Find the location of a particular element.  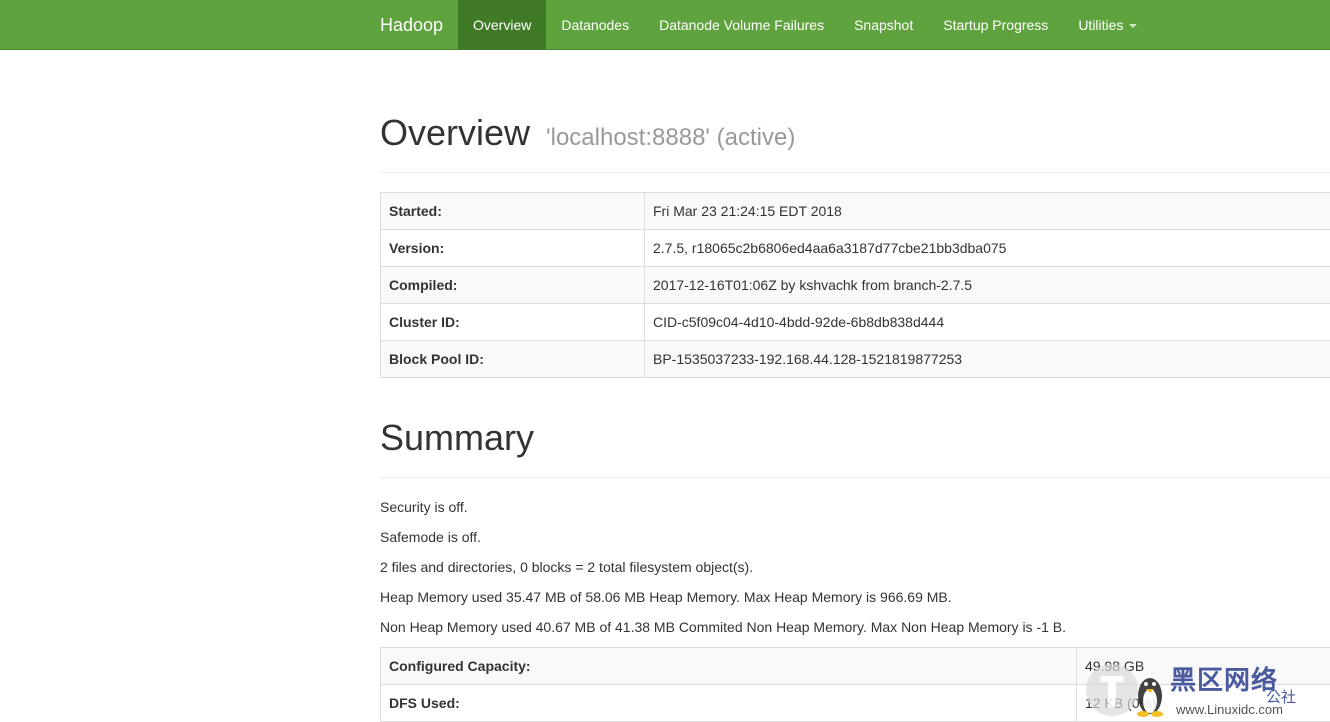

nav-item-snapshot: Snapshot is located at coordinates (883, 25).